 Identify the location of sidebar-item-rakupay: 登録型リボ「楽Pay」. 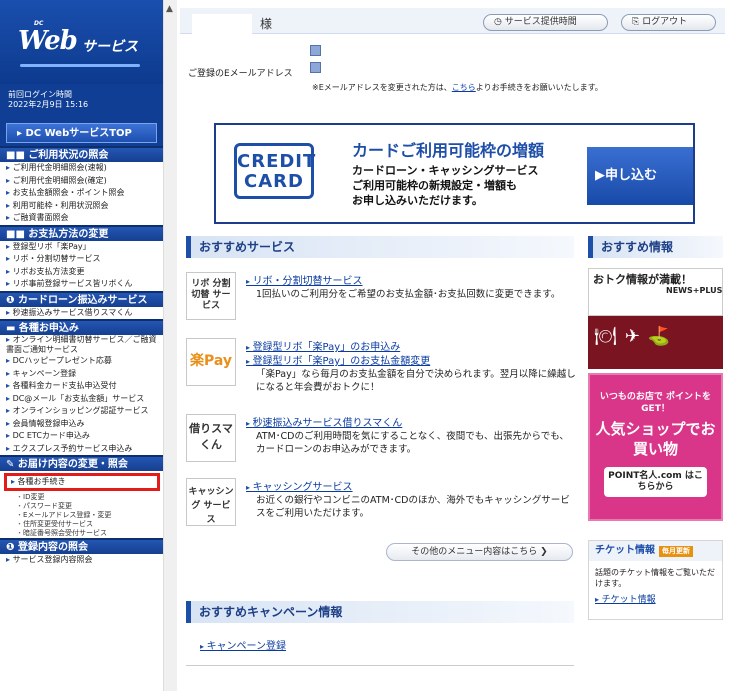
(81, 247).